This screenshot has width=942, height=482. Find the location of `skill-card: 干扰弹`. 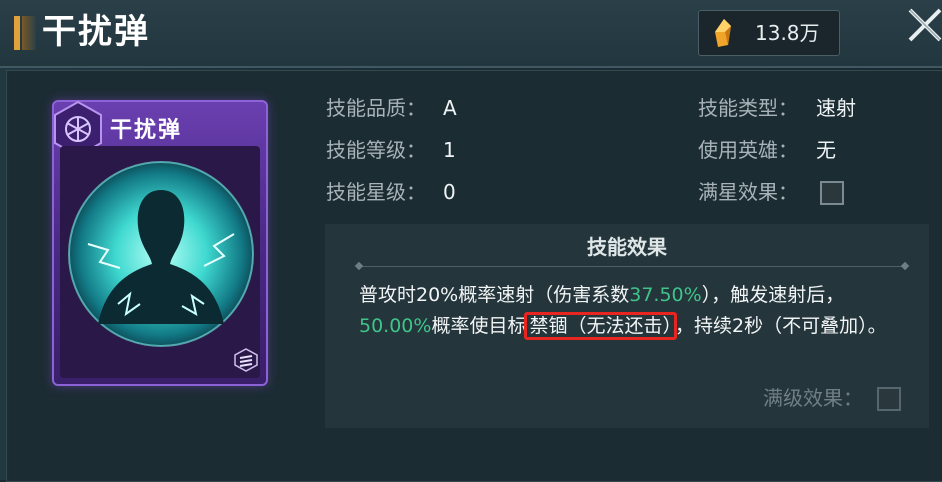

skill-card: 干扰弹 is located at coordinates (160, 243).